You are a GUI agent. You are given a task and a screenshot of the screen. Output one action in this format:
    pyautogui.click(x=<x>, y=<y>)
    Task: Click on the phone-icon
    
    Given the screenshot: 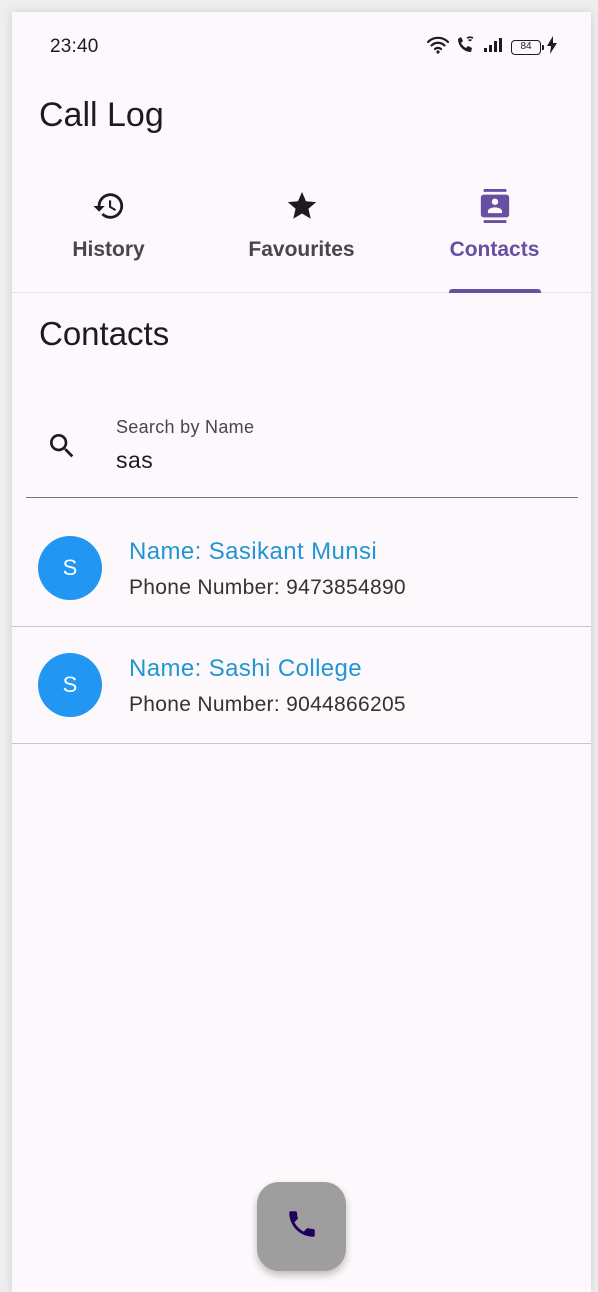 What is the action you would take?
    pyautogui.click(x=302, y=1226)
    